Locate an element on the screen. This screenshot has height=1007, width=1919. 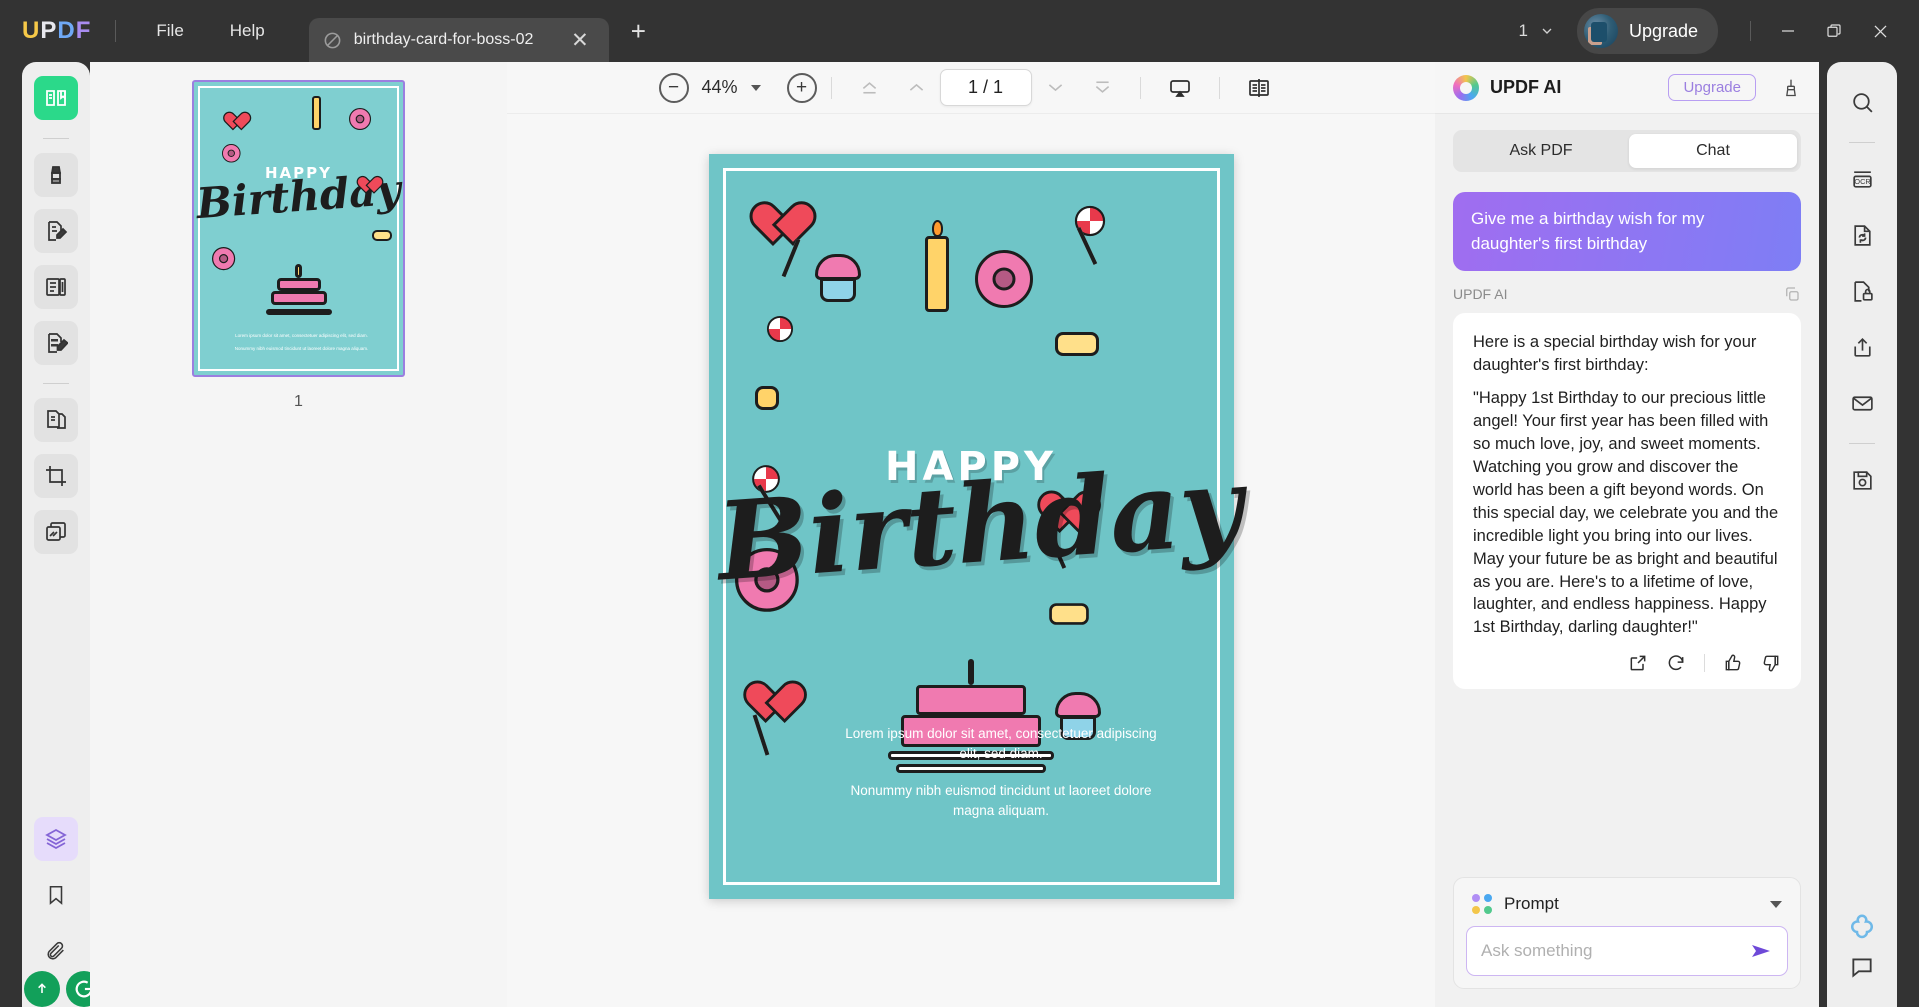
svg-text: OCR is located at coordinates (1862, 181).